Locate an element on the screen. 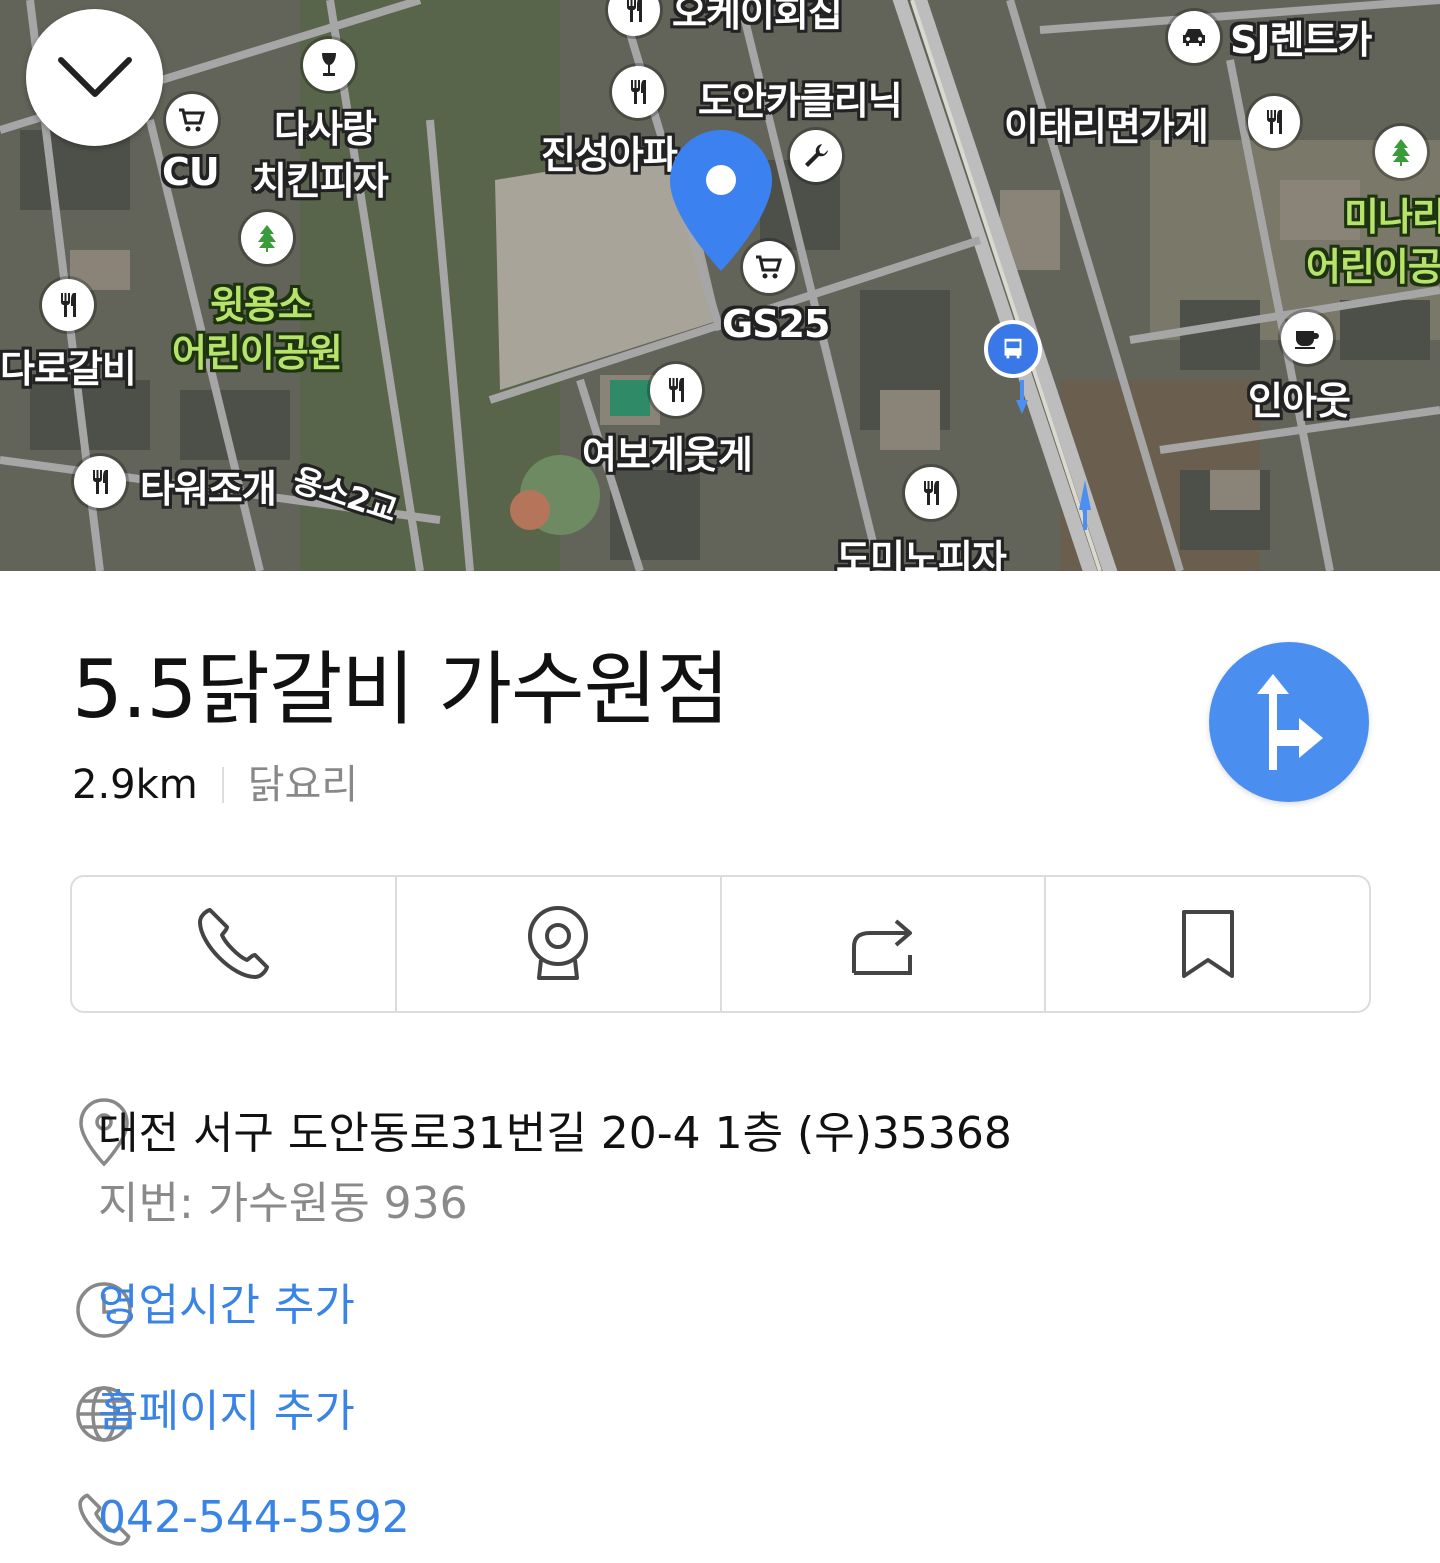 This screenshot has height=1563, width=1440. map-label: 도미노피자 is located at coordinates (921, 549).